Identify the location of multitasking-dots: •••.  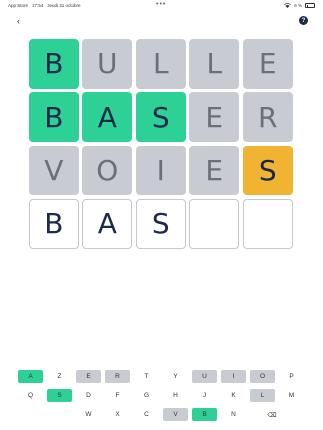
(161, 4).